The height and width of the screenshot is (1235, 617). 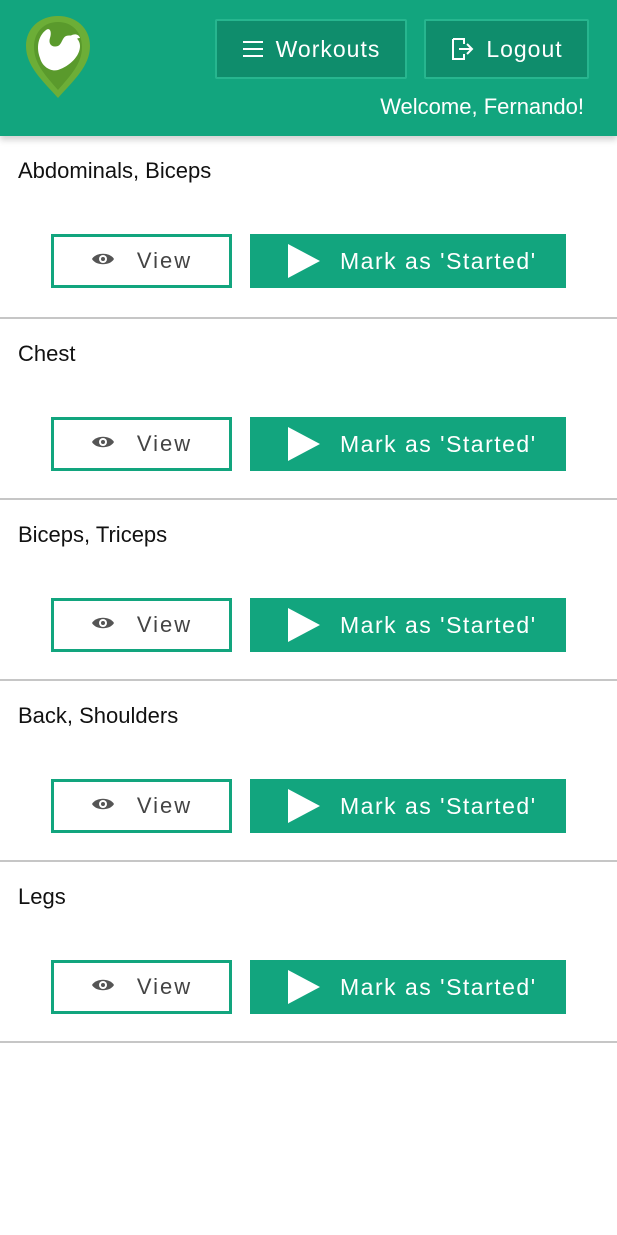 I want to click on workouts-nav-button: Workouts, so click(x=311, y=49).